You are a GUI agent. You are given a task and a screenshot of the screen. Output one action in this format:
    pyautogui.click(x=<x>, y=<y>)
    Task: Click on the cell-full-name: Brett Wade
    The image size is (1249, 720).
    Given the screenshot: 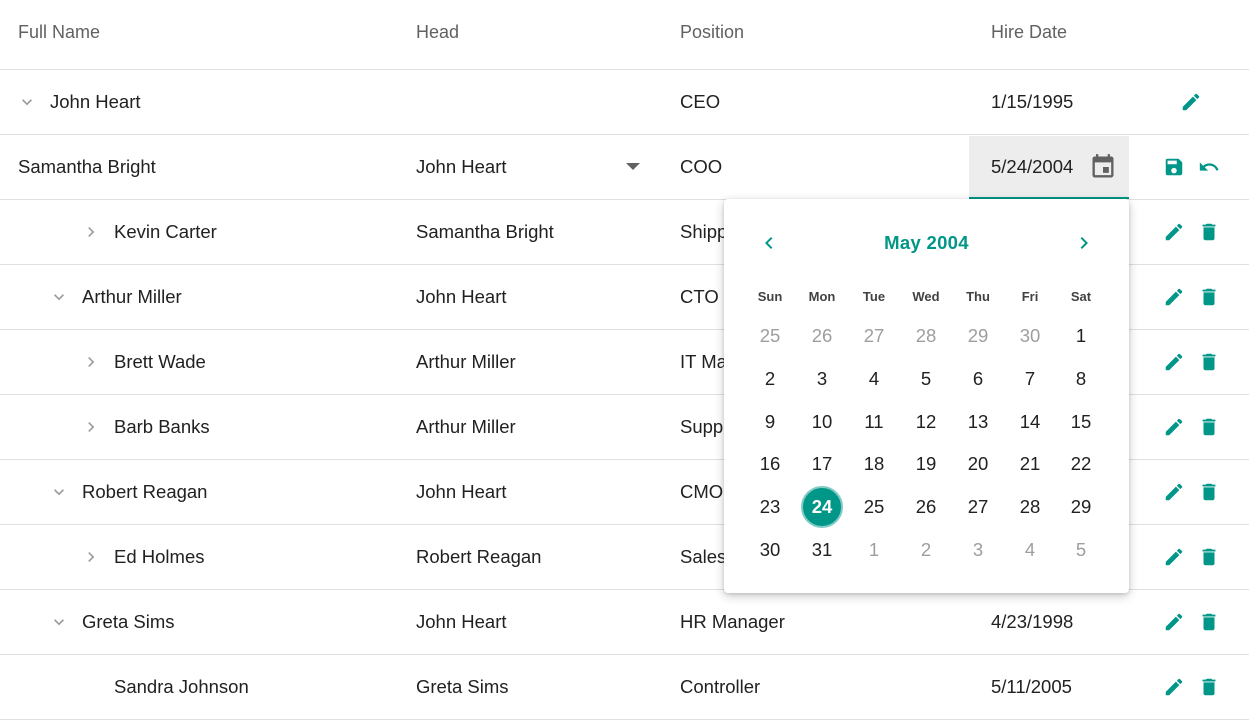 What is the action you would take?
    pyautogui.click(x=160, y=362)
    